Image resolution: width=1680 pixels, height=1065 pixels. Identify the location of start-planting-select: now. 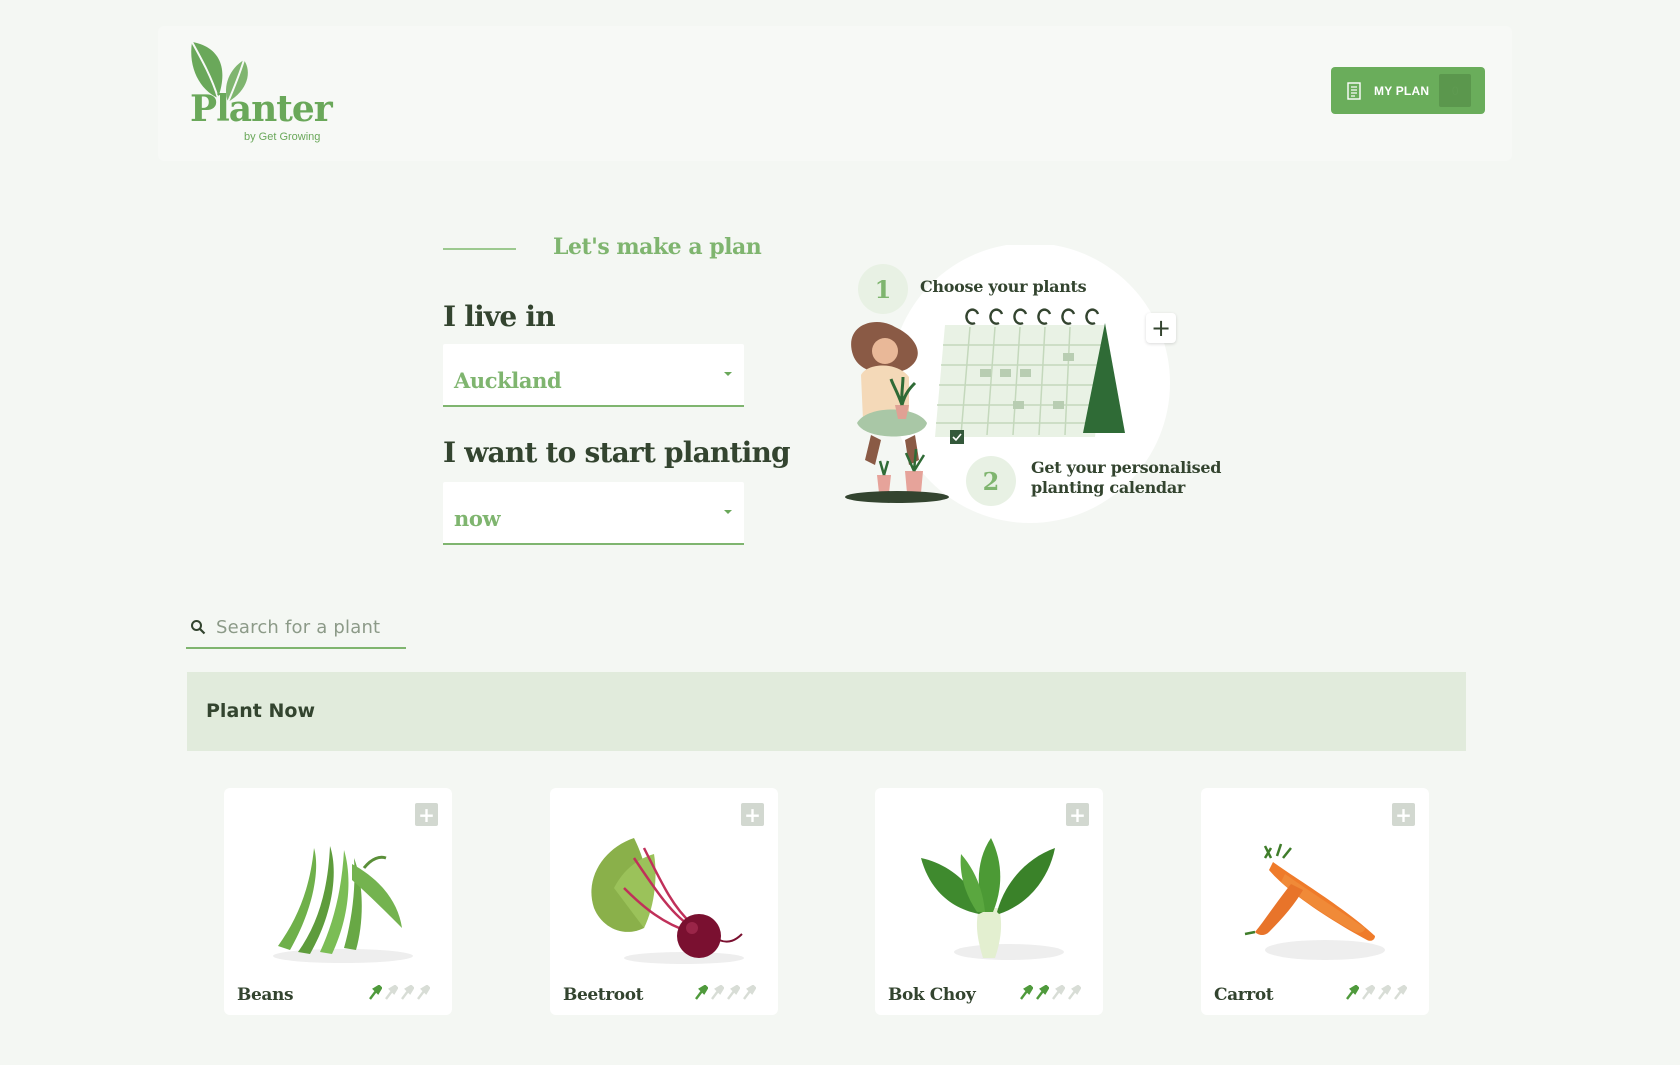
(593, 513).